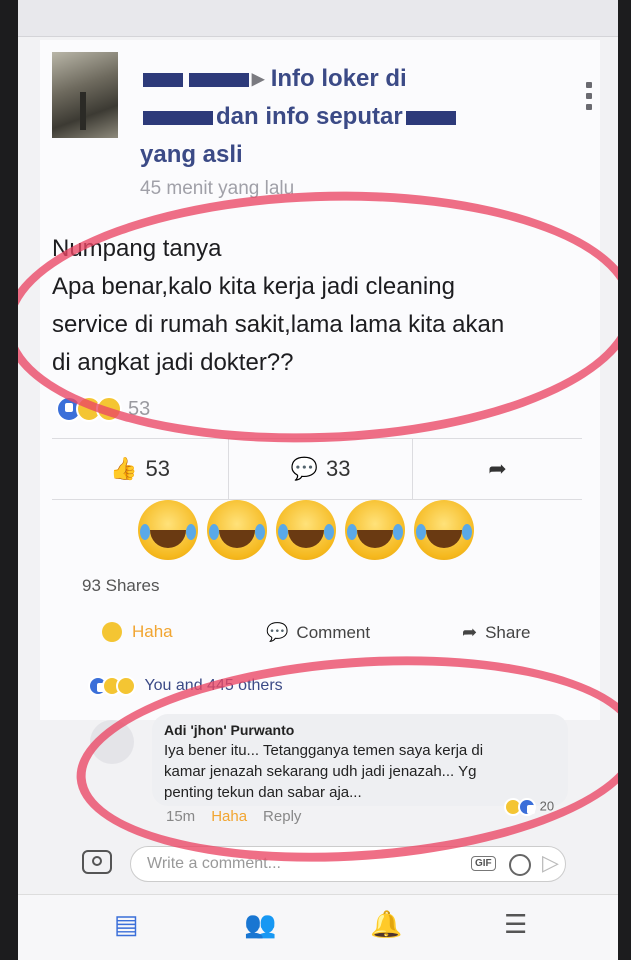 The width and height of the screenshot is (631, 960). I want to click on like-count: 53, so click(157, 468).